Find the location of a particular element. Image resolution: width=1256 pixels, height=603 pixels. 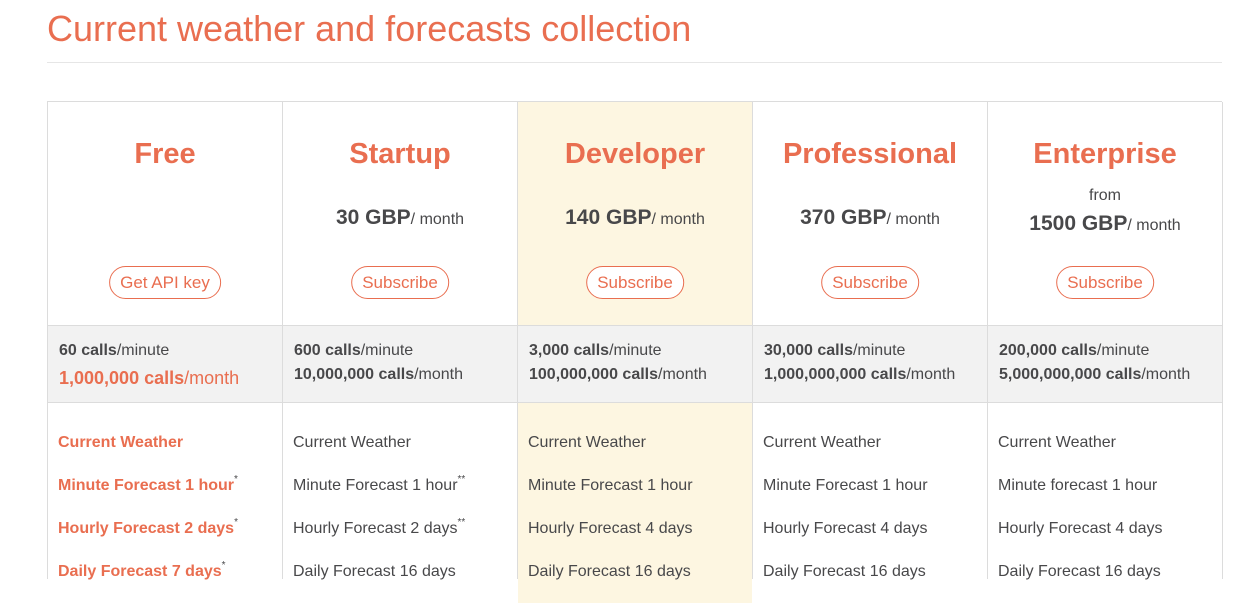

plan-header: Developer 140 GBP/ month Subscribe is located at coordinates (635, 214).